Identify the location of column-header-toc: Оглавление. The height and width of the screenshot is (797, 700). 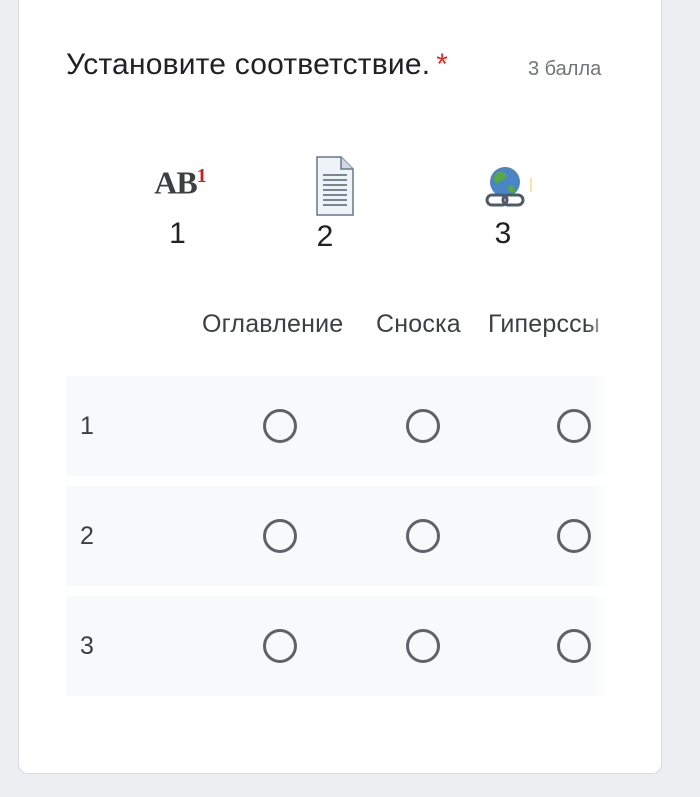
(273, 324).